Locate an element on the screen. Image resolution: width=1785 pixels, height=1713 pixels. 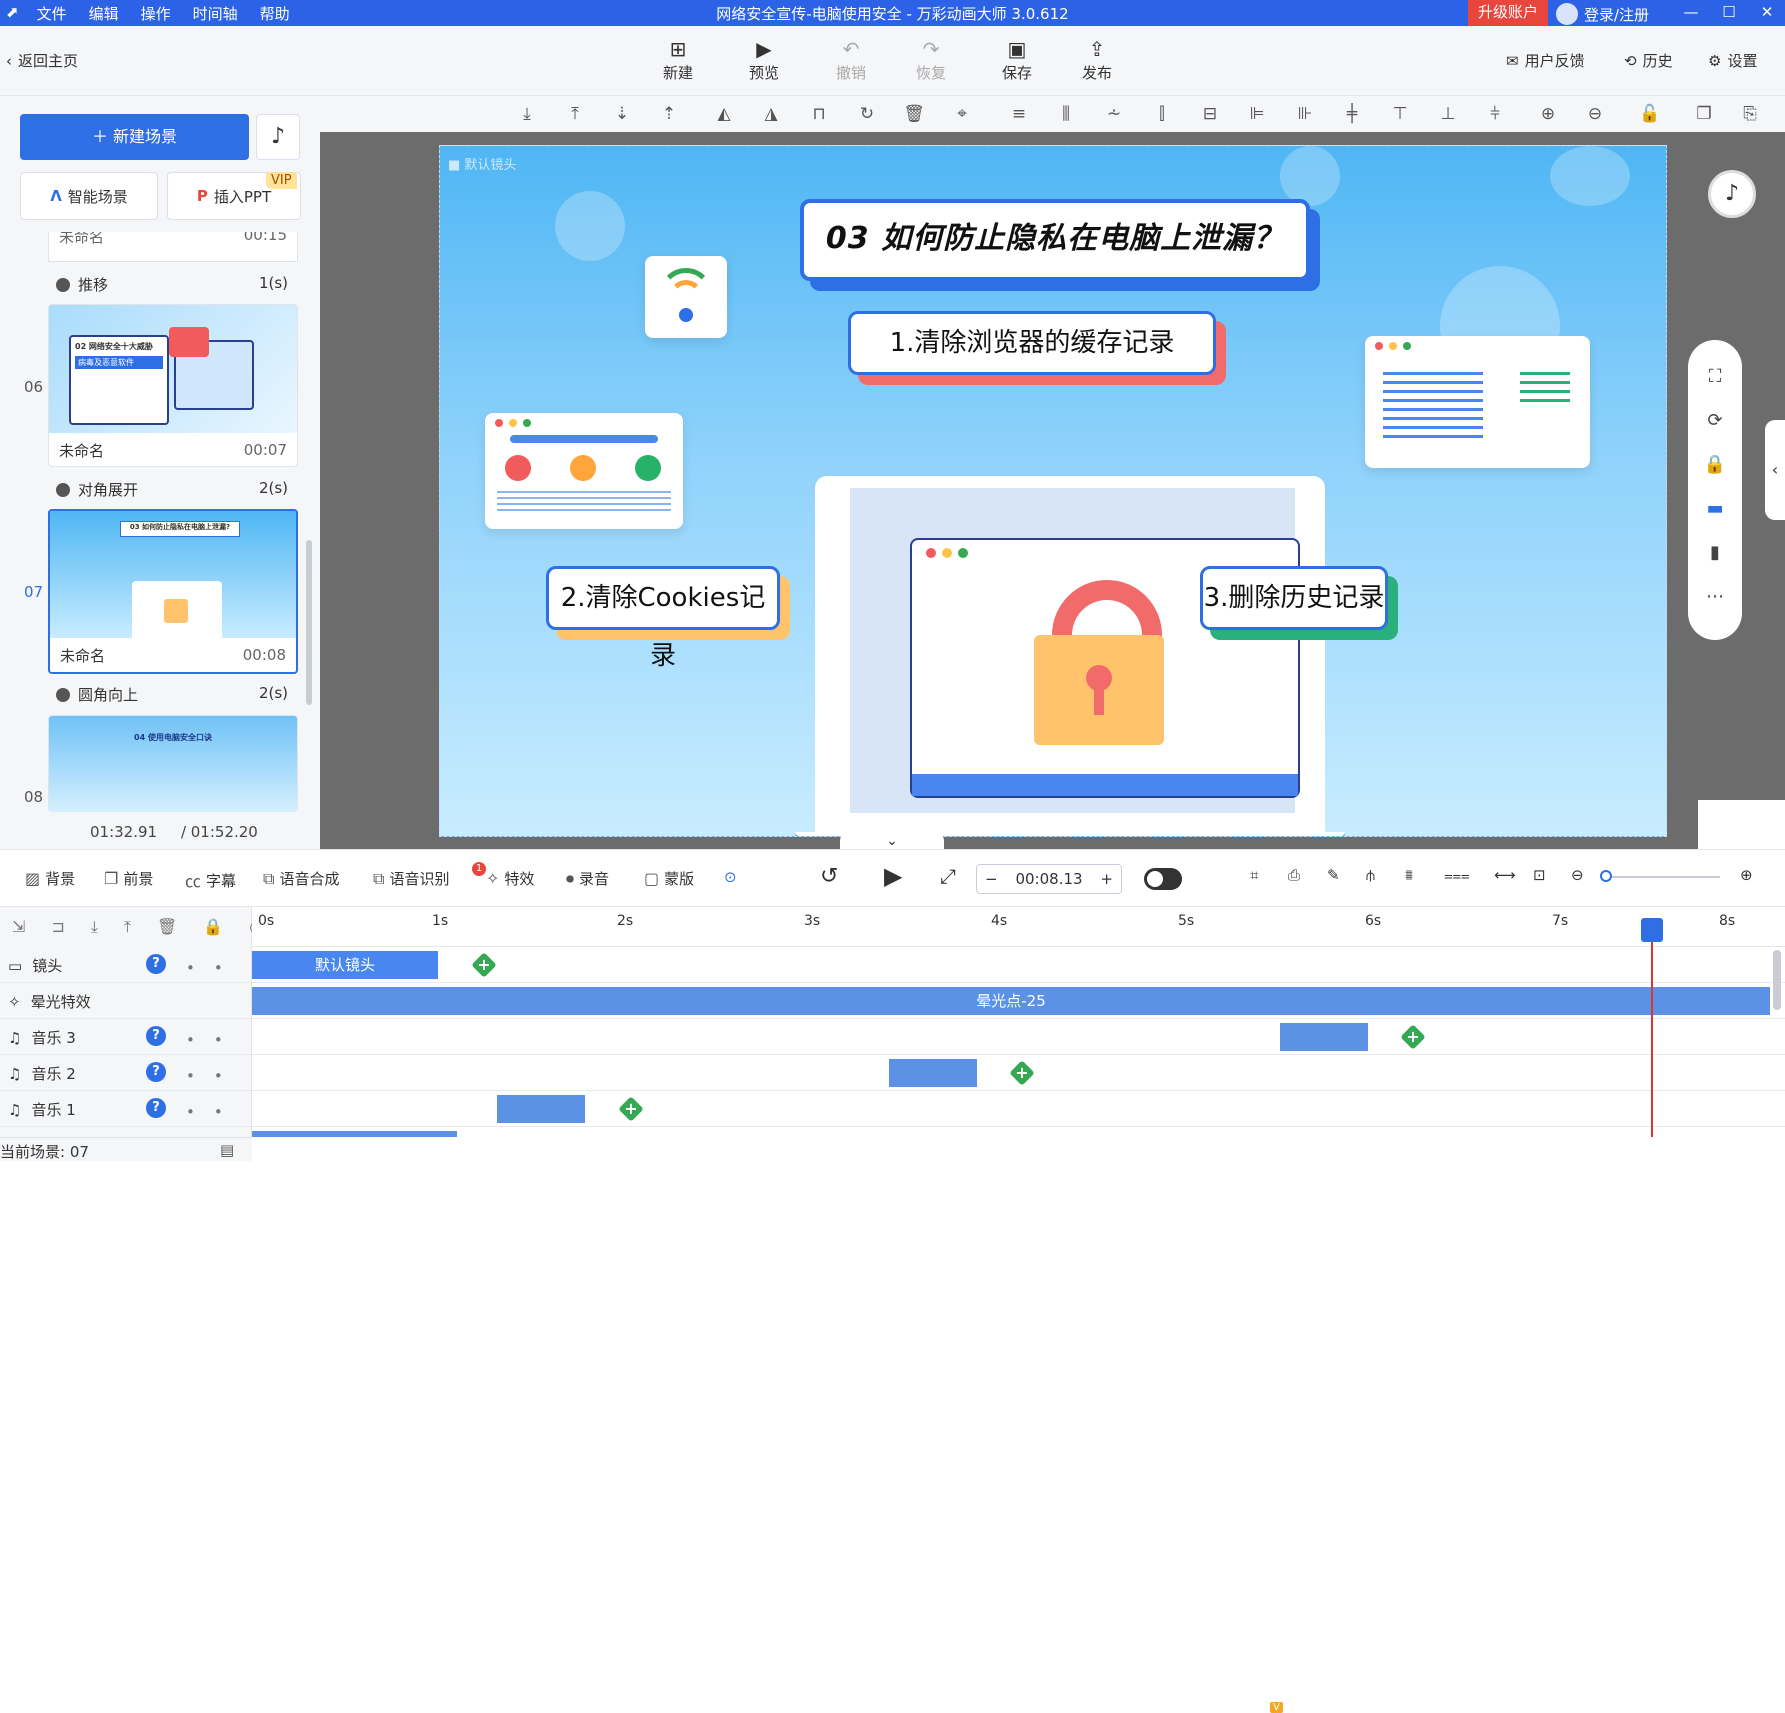
smart-scene-button: Ʌ 智能场景 is located at coordinates (89, 196).